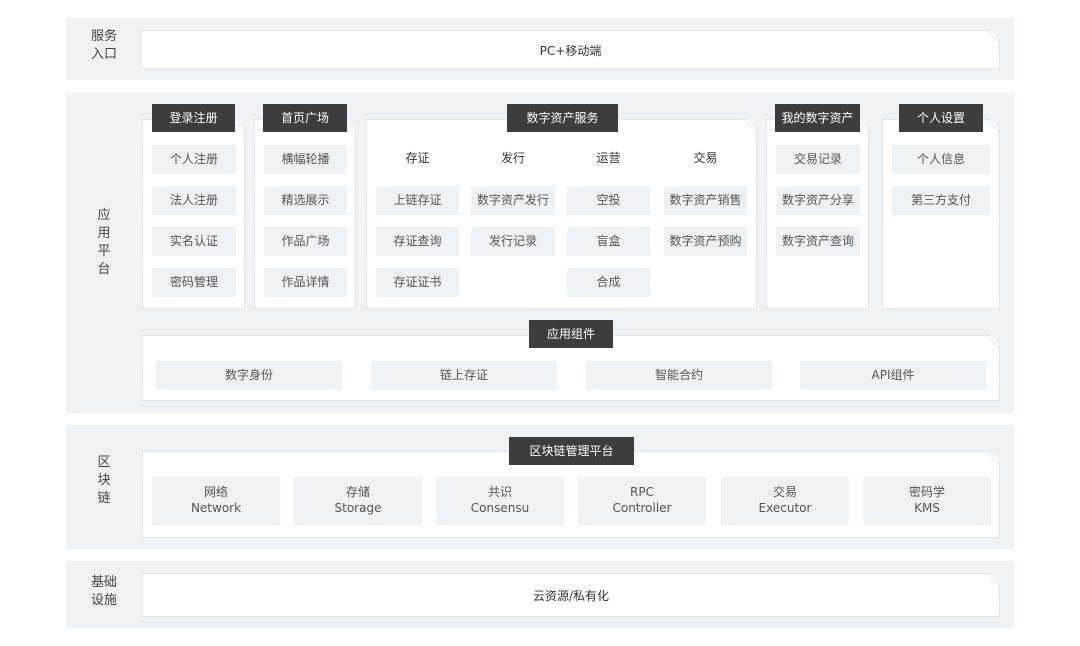 This screenshot has width=1080, height=646. I want to click on bc-rpc: RPC Controller, so click(642, 501).